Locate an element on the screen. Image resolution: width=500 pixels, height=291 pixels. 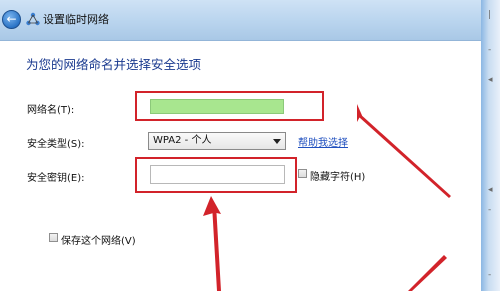
annotation-arrow-name is located at coordinates (404, 151).